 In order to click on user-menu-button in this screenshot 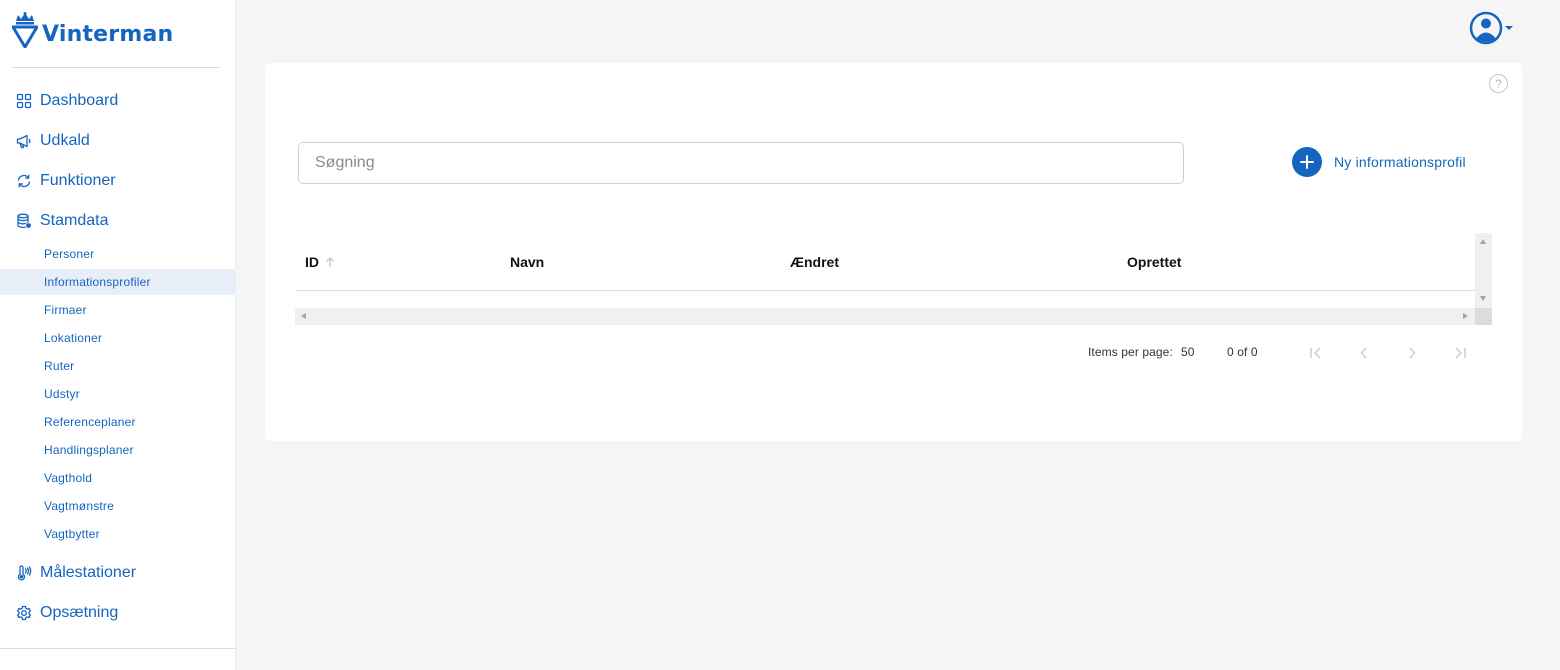, I will do `click(1491, 28)`.